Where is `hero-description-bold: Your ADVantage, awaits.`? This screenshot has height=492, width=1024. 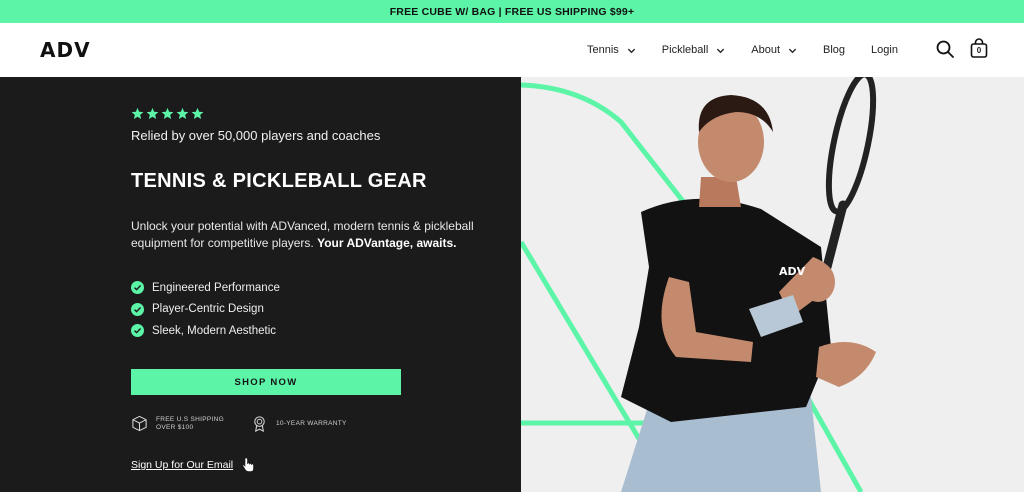 hero-description-bold: Your ADVantage, awaits. is located at coordinates (387, 242).